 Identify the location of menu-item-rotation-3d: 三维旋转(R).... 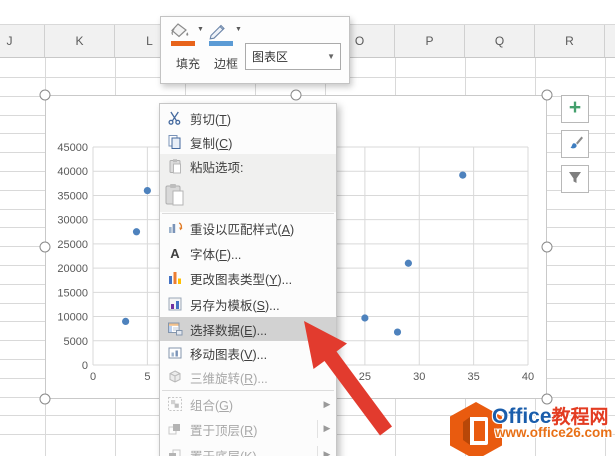
(248, 377).